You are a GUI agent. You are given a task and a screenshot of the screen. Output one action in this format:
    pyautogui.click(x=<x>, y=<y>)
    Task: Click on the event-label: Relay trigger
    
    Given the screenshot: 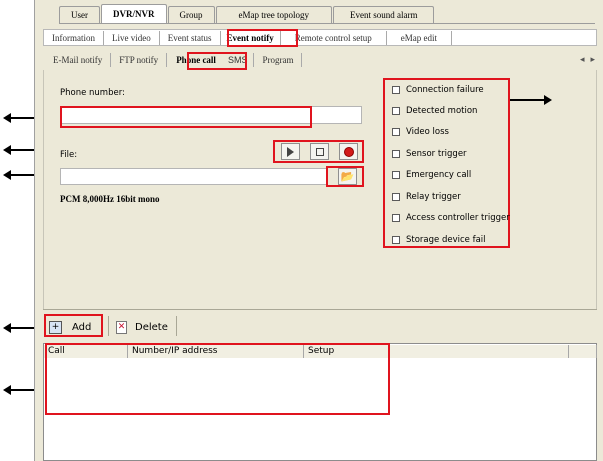 What is the action you would take?
    pyautogui.click(x=433, y=197)
    